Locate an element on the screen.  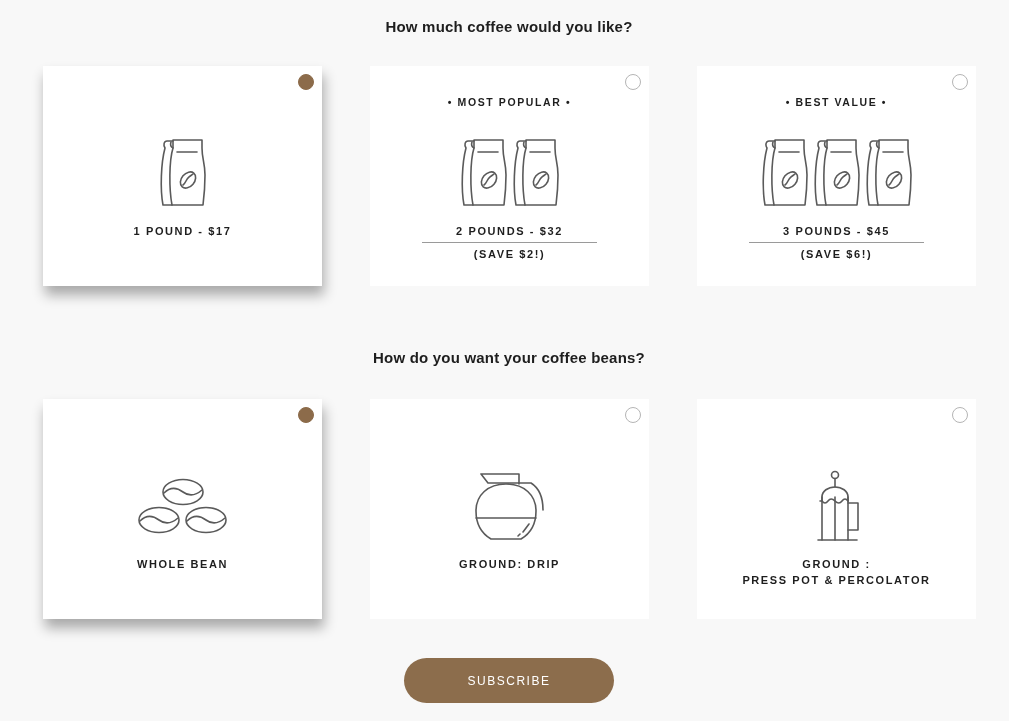
option-card: 1 POUND - $17 is located at coordinates (182, 176).